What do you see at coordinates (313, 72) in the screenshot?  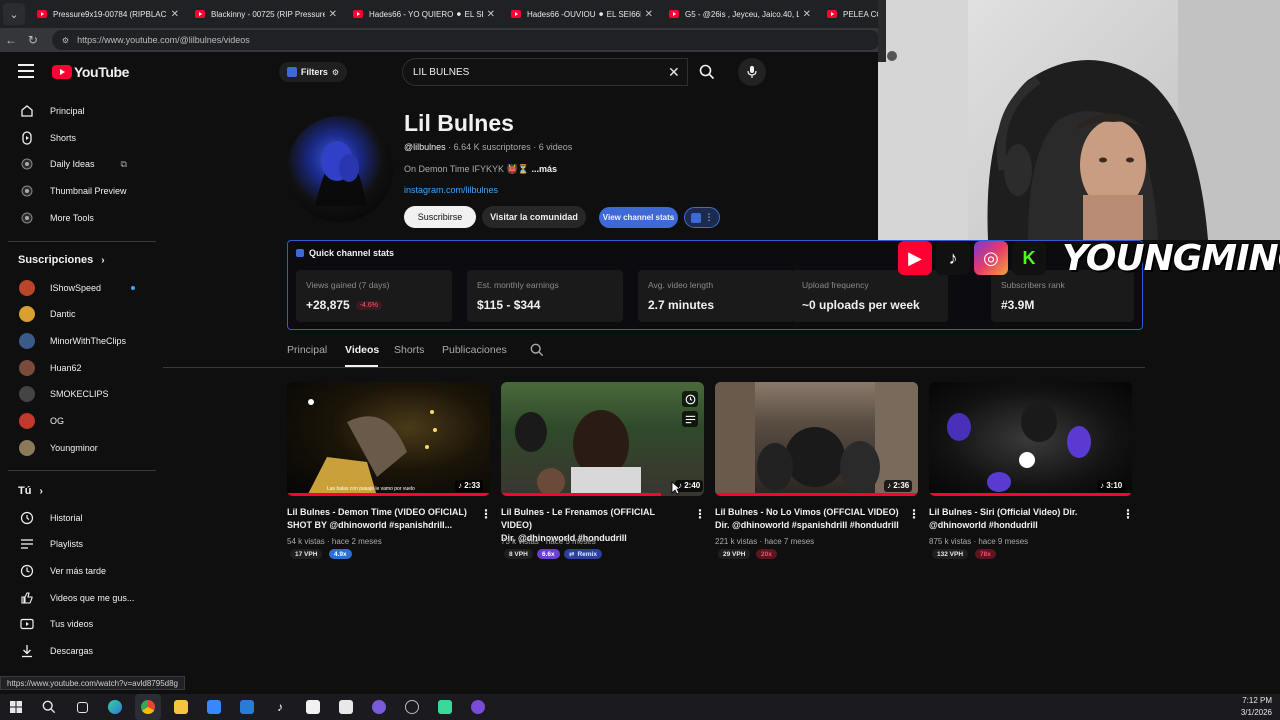 I see `filters-button: Filters ⚙` at bounding box center [313, 72].